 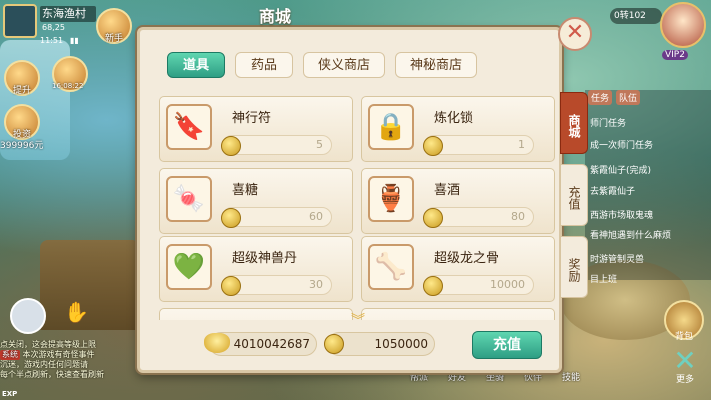 I want to click on chat-line: 点关闭，这会提高等级上限, so click(x=48, y=344).